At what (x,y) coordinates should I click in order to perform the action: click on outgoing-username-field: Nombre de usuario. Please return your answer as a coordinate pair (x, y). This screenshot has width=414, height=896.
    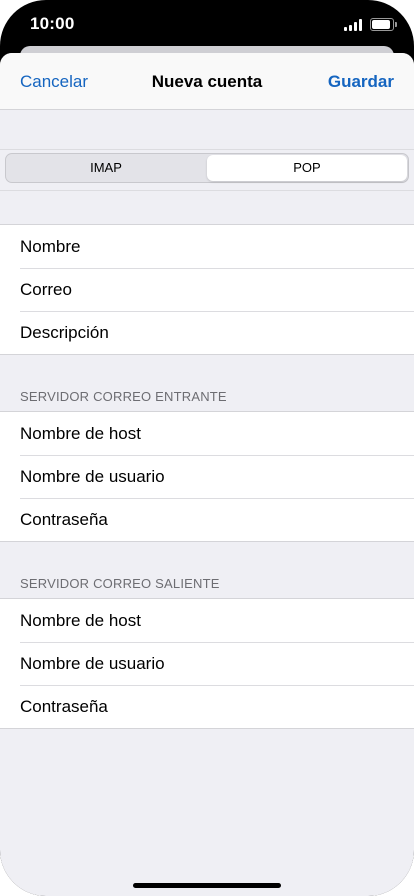
    Looking at the image, I should click on (207, 663).